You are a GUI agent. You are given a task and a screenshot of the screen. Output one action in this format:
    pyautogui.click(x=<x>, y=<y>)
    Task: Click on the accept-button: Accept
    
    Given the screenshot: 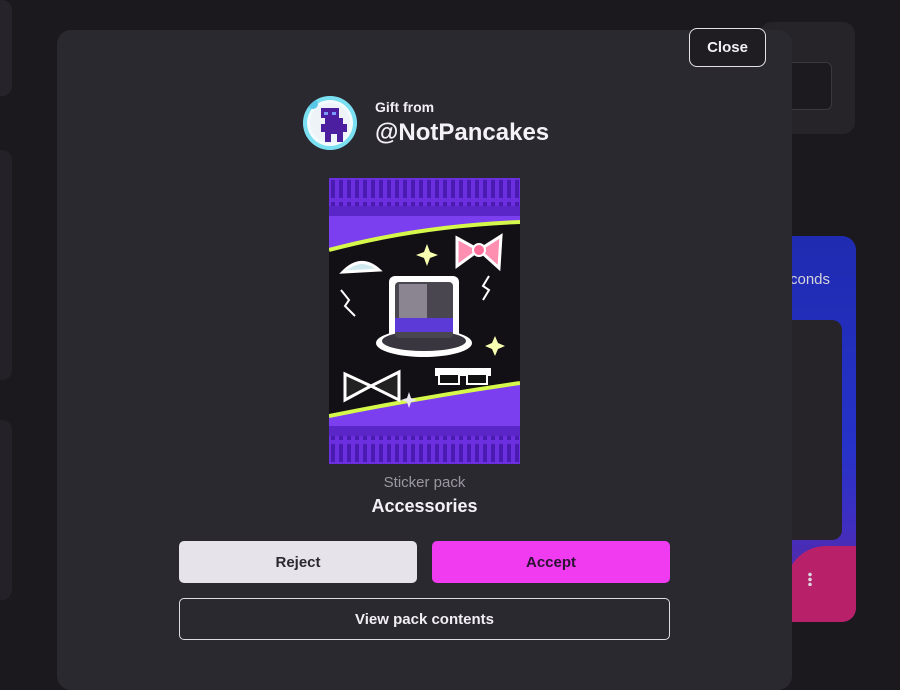 What is the action you would take?
    pyautogui.click(x=551, y=562)
    